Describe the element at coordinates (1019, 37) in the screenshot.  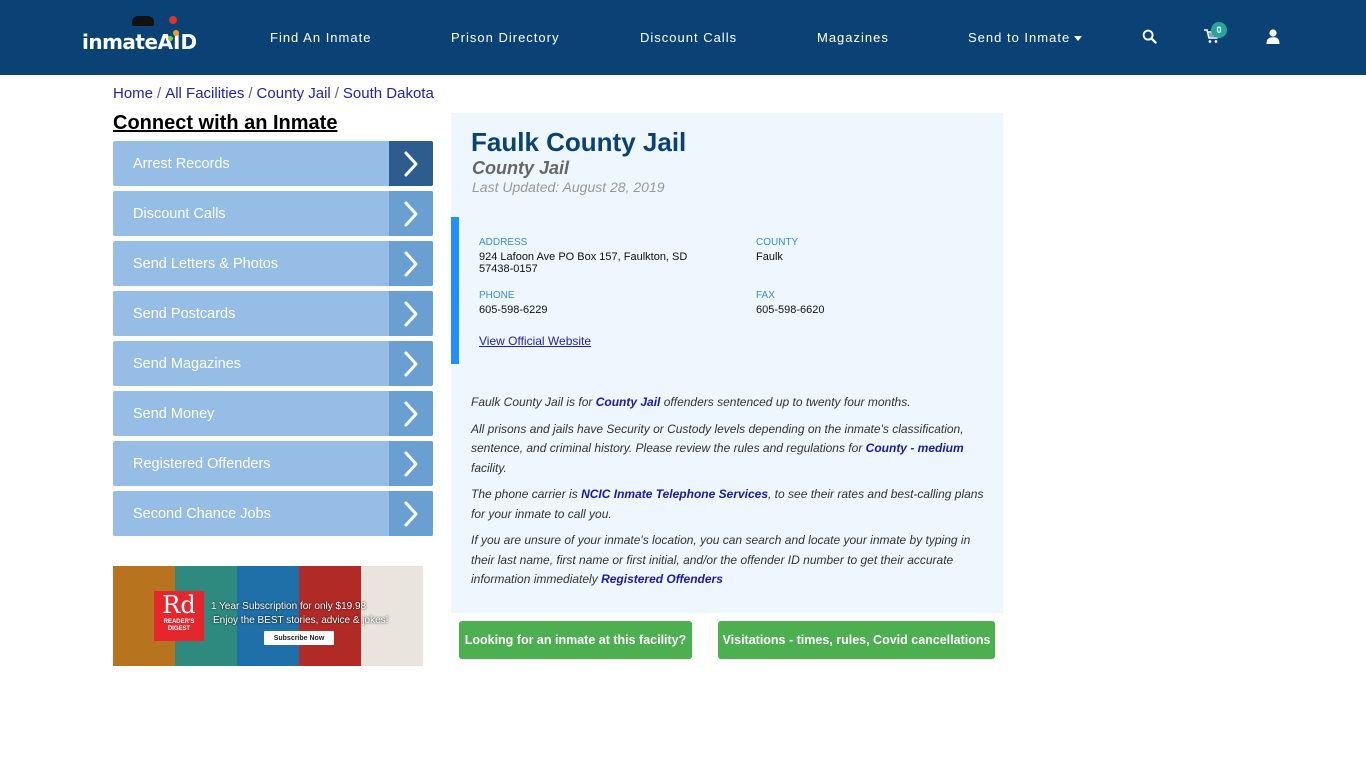
I see `nav-send-to-inmate-label: Send to Inmate` at that location.